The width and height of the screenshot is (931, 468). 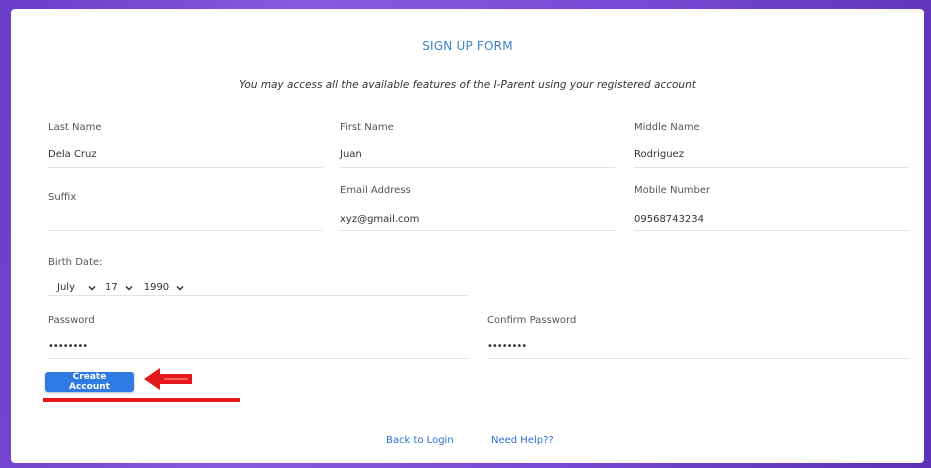 What do you see at coordinates (367, 127) in the screenshot?
I see `first-name-label: First Name` at bounding box center [367, 127].